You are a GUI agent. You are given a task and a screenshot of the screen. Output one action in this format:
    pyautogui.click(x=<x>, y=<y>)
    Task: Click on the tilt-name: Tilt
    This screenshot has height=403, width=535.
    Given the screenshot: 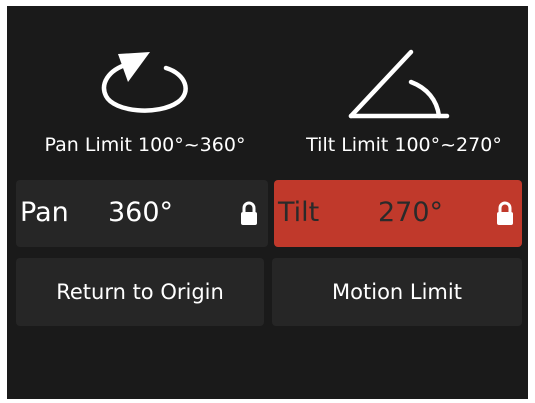 What is the action you would take?
    pyautogui.click(x=299, y=212)
    